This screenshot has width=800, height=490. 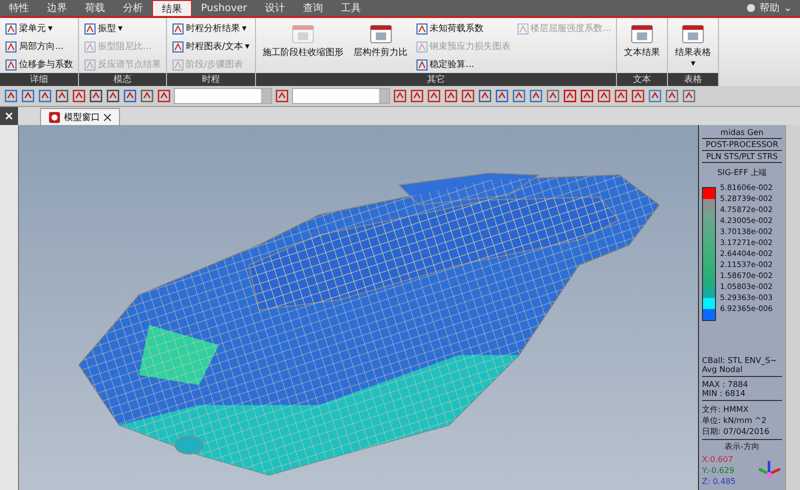 I want to click on app-icon, so click(x=54, y=117).